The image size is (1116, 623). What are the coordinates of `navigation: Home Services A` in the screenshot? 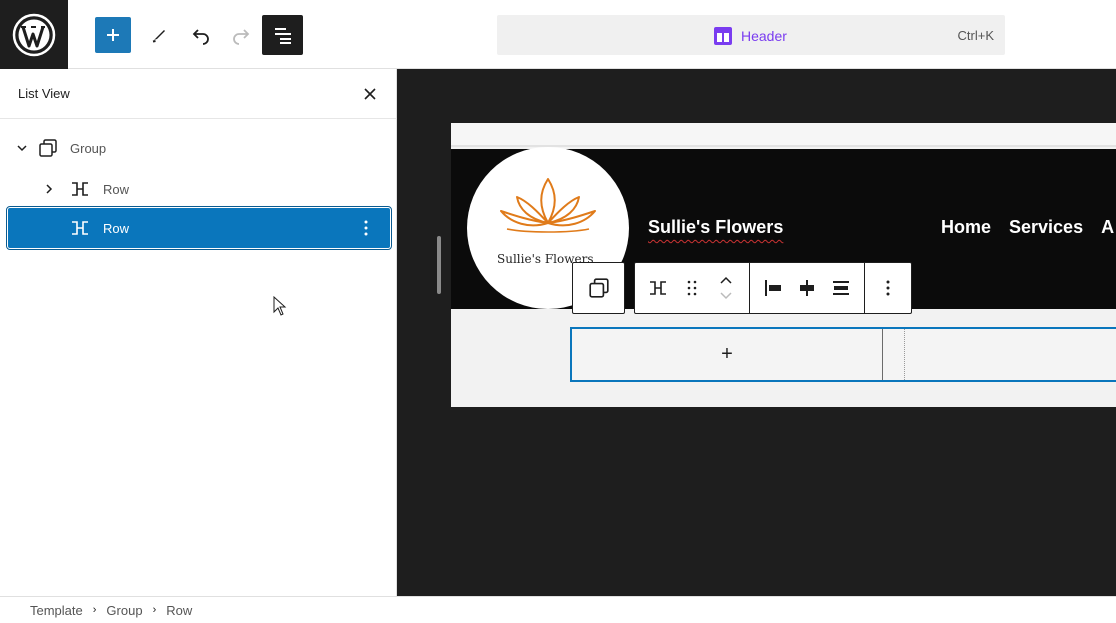 It's located at (1027, 227).